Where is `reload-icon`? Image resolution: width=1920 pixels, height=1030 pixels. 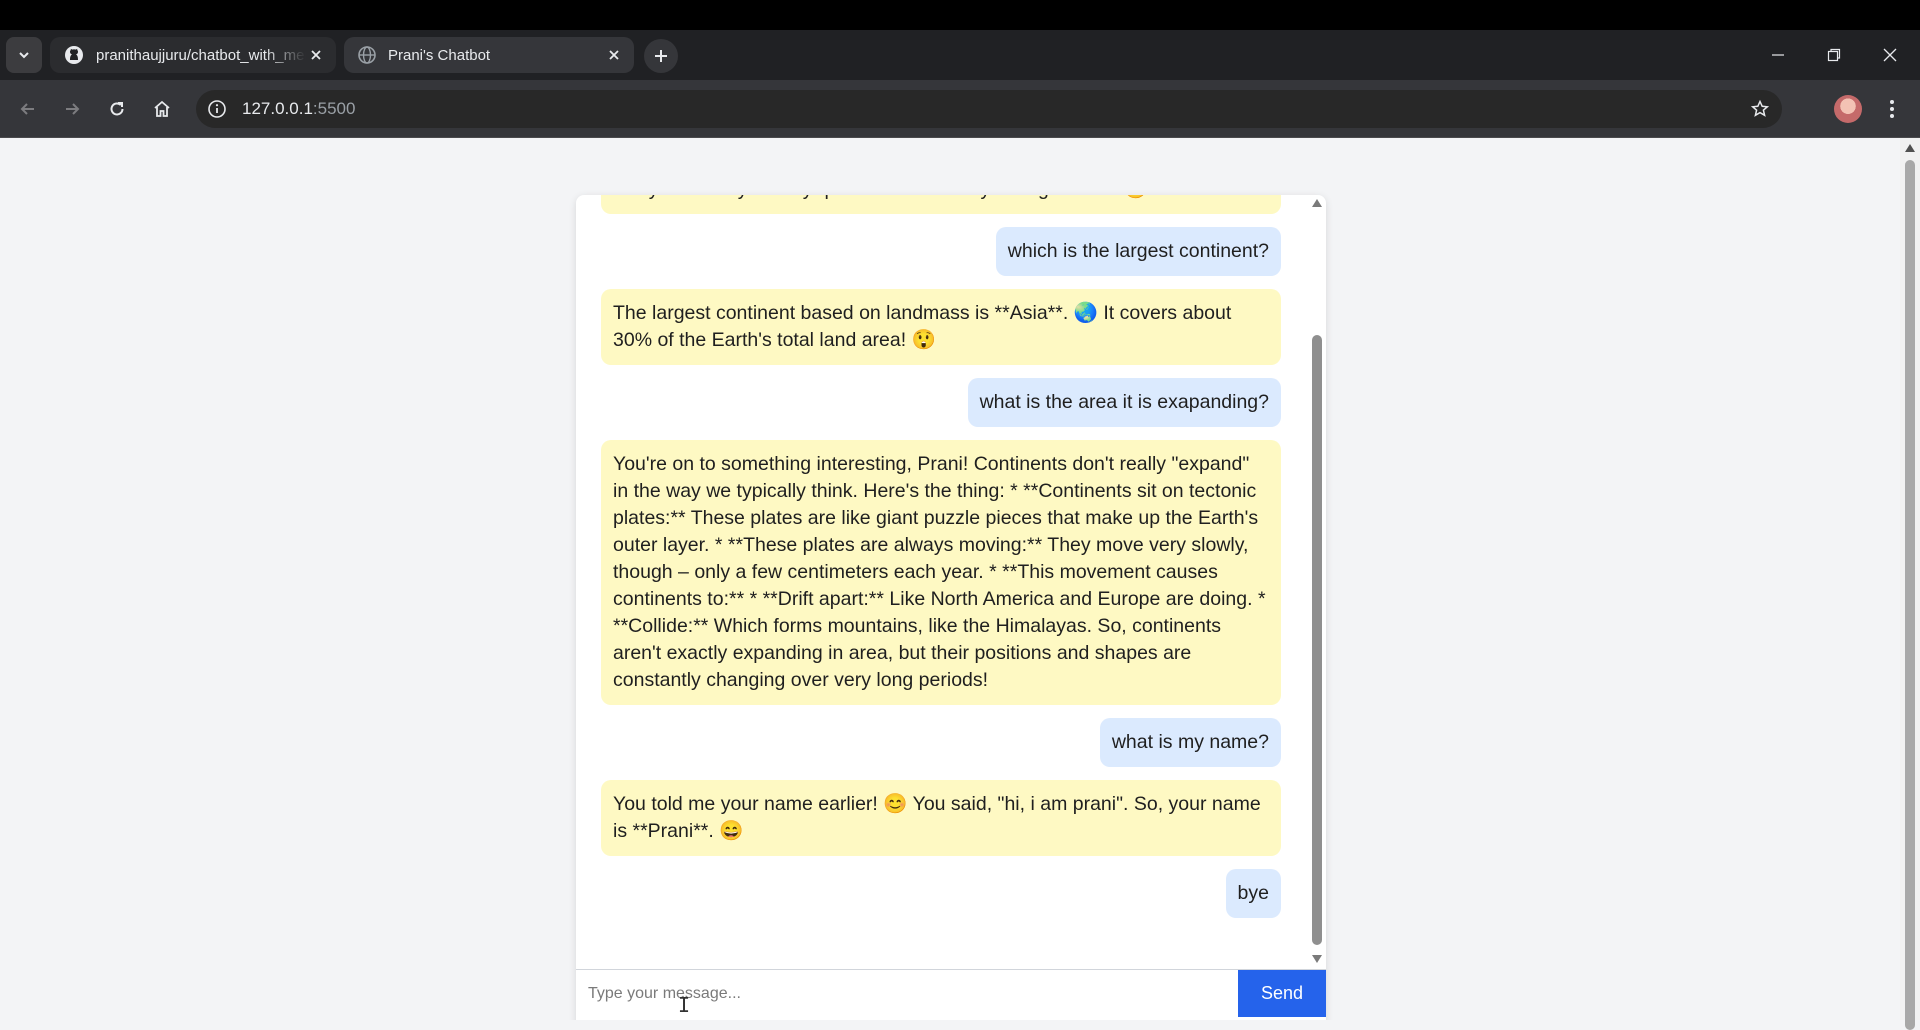 reload-icon is located at coordinates (117, 109).